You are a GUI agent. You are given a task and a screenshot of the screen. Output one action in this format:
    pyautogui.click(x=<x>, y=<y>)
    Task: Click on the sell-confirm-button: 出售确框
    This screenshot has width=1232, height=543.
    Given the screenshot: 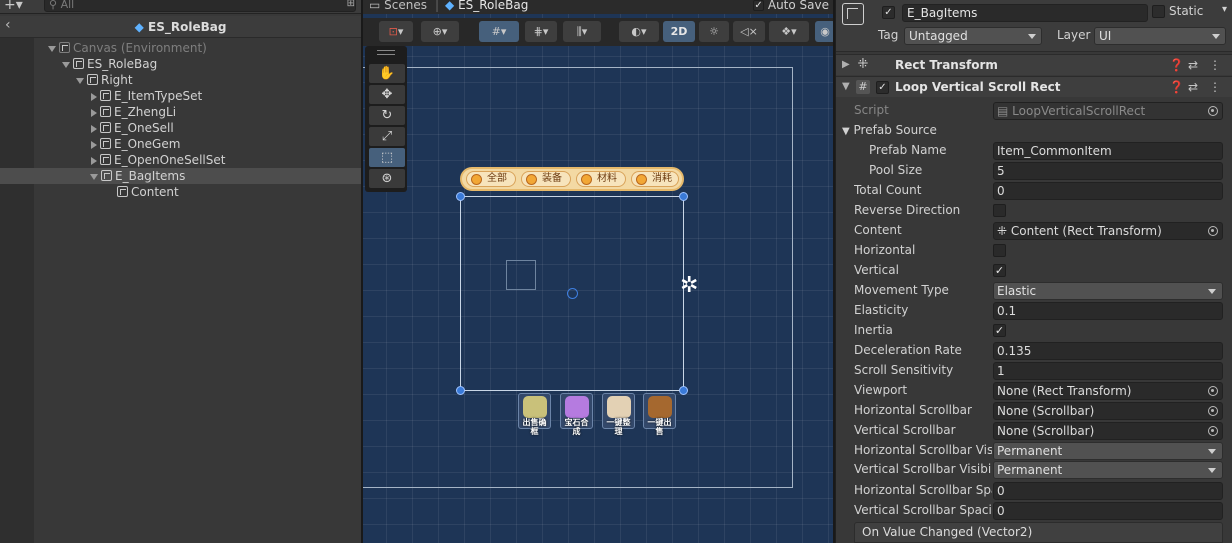 What is the action you would take?
    pyautogui.click(x=534, y=414)
    